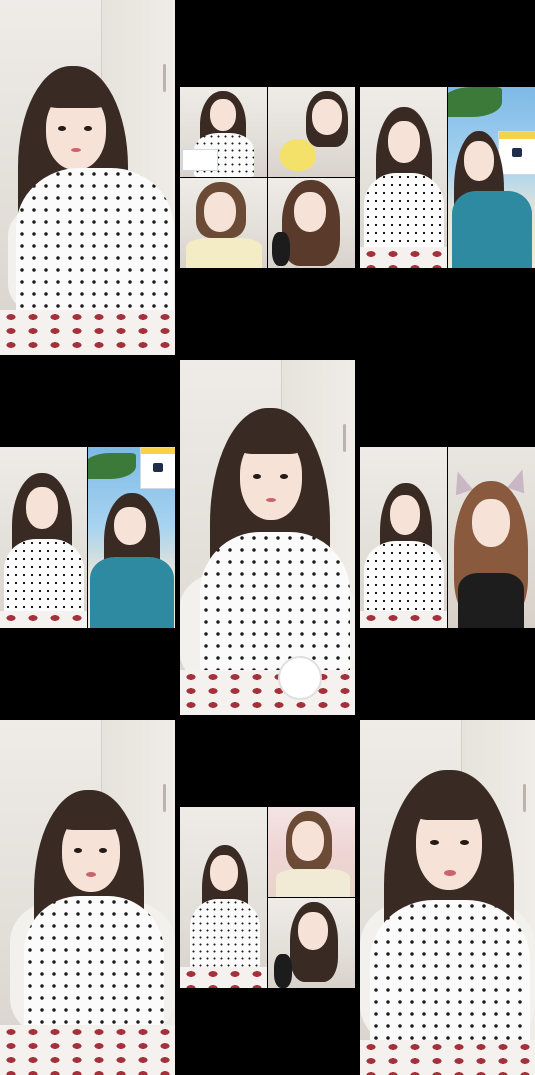  What do you see at coordinates (87, 332) in the screenshot?
I see `printed-pants` at bounding box center [87, 332].